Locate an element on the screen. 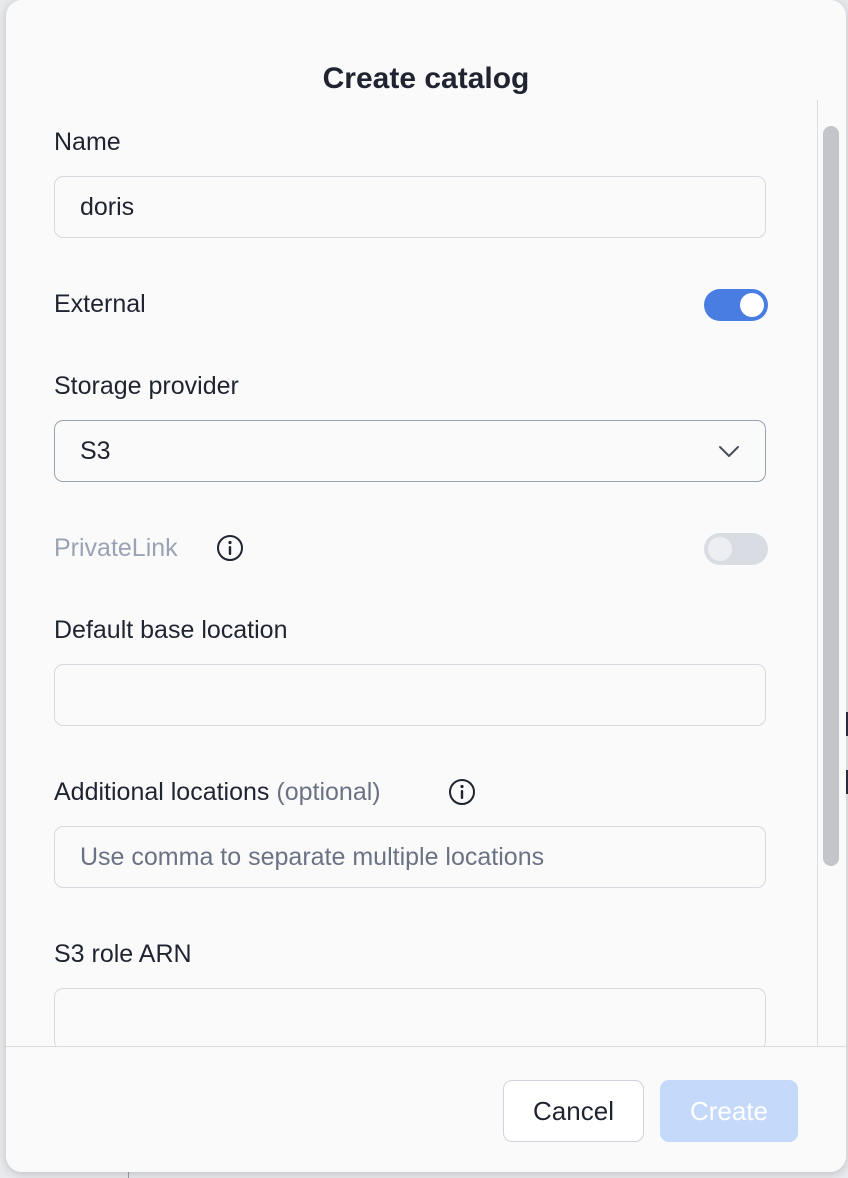 This screenshot has height=1178, width=848. storage-provider-value: S3 is located at coordinates (95, 450).